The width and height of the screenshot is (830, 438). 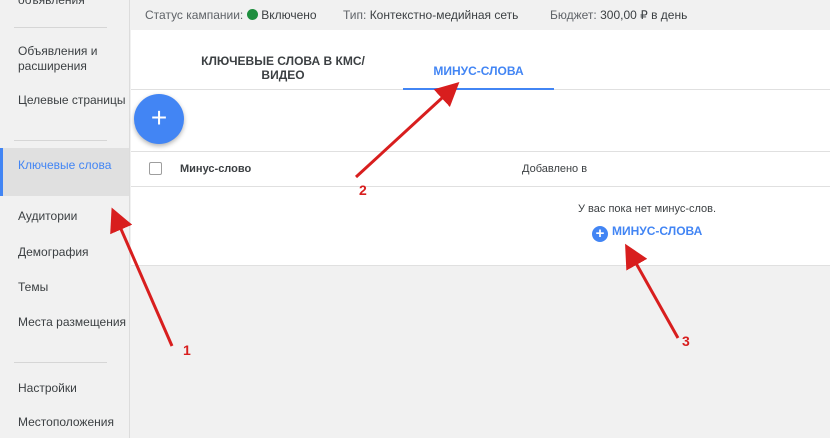 I want to click on campaign-status-label: Статус кампании:, so click(x=194, y=15).